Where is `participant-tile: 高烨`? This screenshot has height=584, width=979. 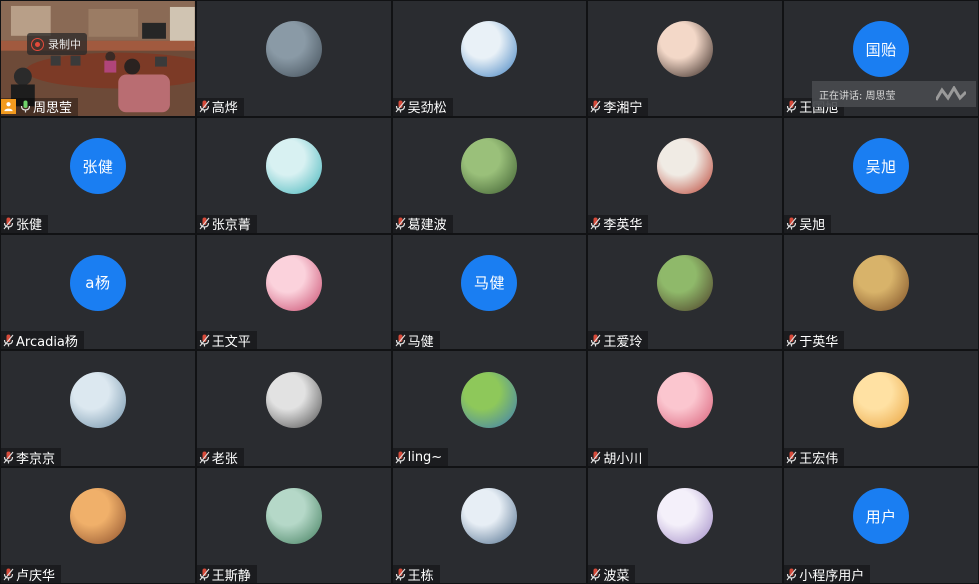 participant-tile: 高烨 is located at coordinates (293, 58).